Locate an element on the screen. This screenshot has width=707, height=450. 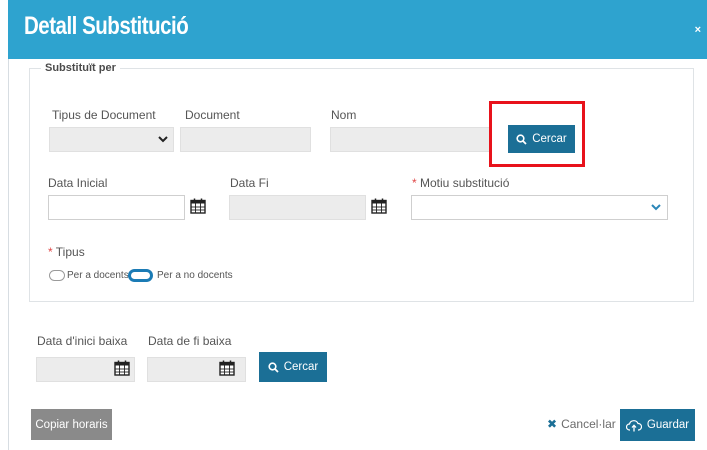
leave-search-label: Cercar is located at coordinates (301, 367).